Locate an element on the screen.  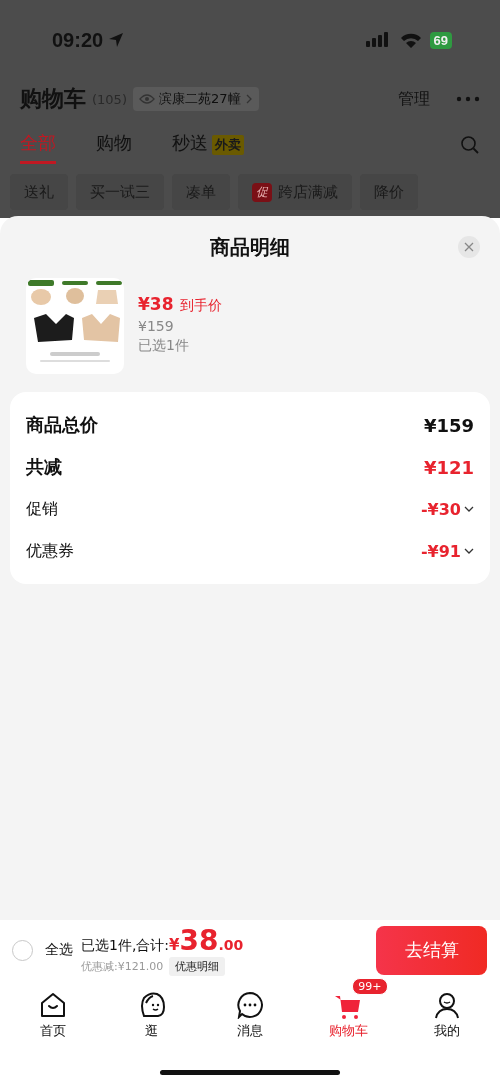
address-text: 滨康二苑27幢 is located at coordinates (199, 99).